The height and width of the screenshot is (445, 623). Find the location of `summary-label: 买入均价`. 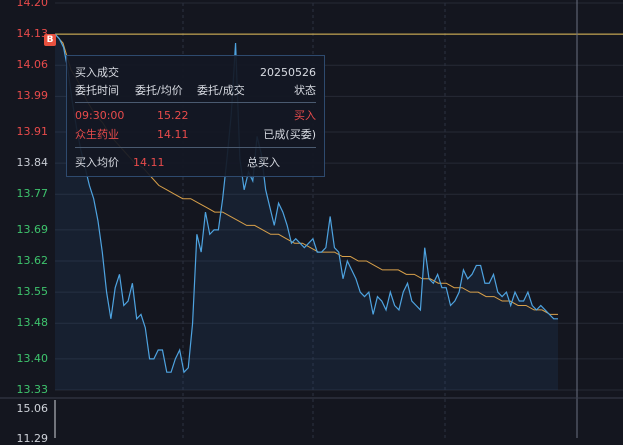

summary-label: 买入均价 is located at coordinates (97, 162).